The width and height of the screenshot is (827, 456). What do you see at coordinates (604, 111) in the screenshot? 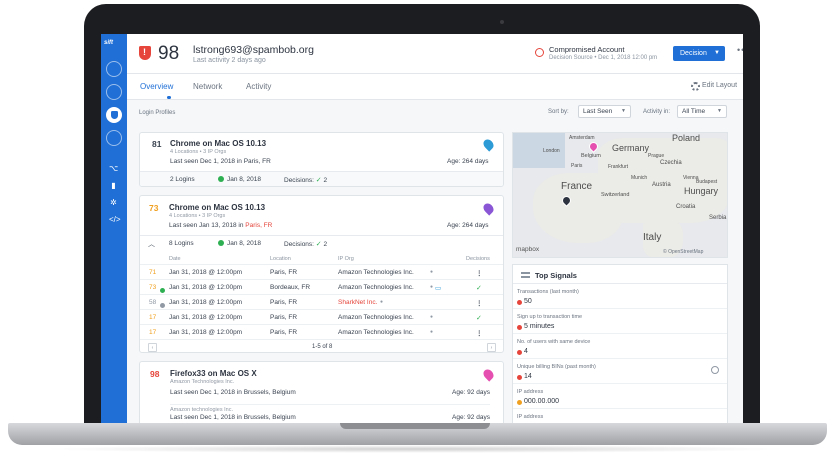
I see `sort-select: Last Seen ▼` at bounding box center [604, 111].